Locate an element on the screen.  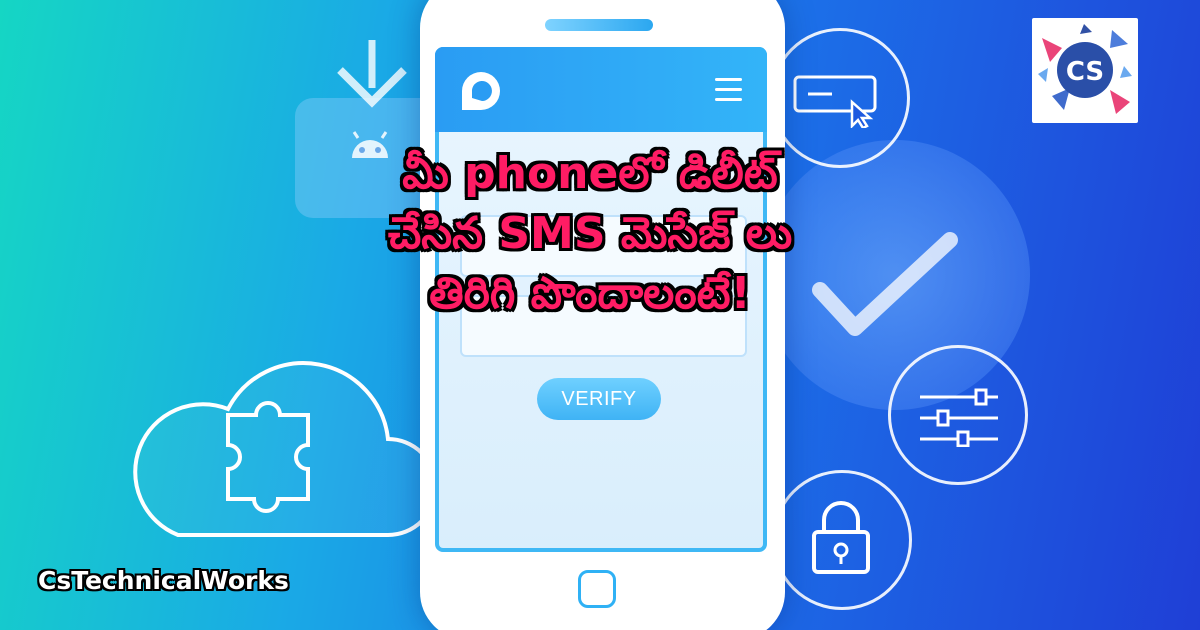
verify-button: VERIFY is located at coordinates (599, 399).